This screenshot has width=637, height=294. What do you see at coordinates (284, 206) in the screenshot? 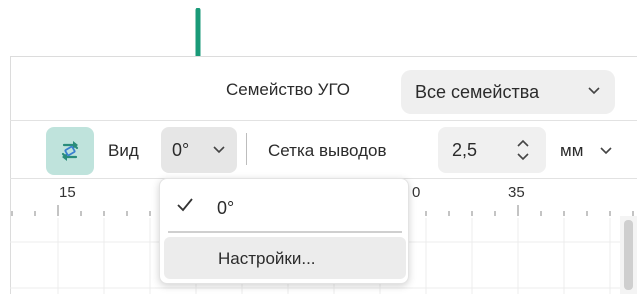
I see `menu-item-0-deg: 0°` at bounding box center [284, 206].